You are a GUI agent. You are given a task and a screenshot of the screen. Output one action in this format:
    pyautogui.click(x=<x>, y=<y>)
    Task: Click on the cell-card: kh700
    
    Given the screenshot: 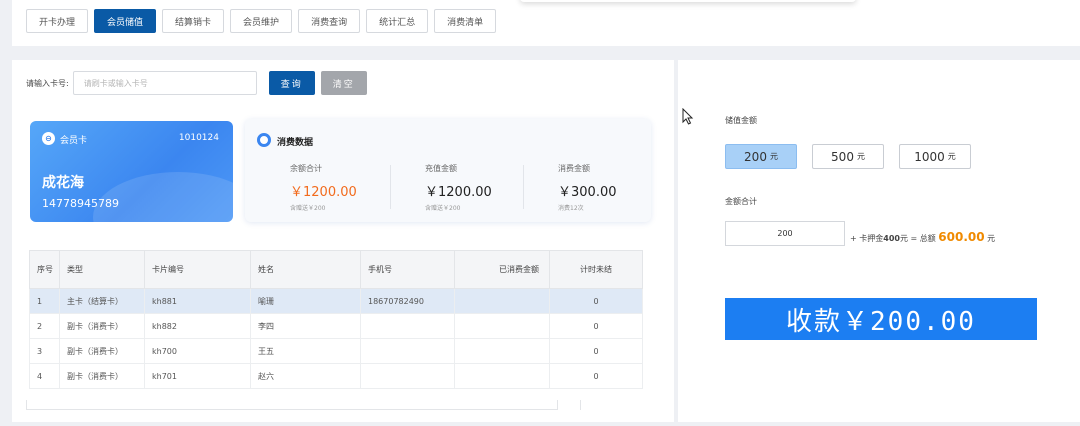 What is the action you would take?
    pyautogui.click(x=197, y=351)
    